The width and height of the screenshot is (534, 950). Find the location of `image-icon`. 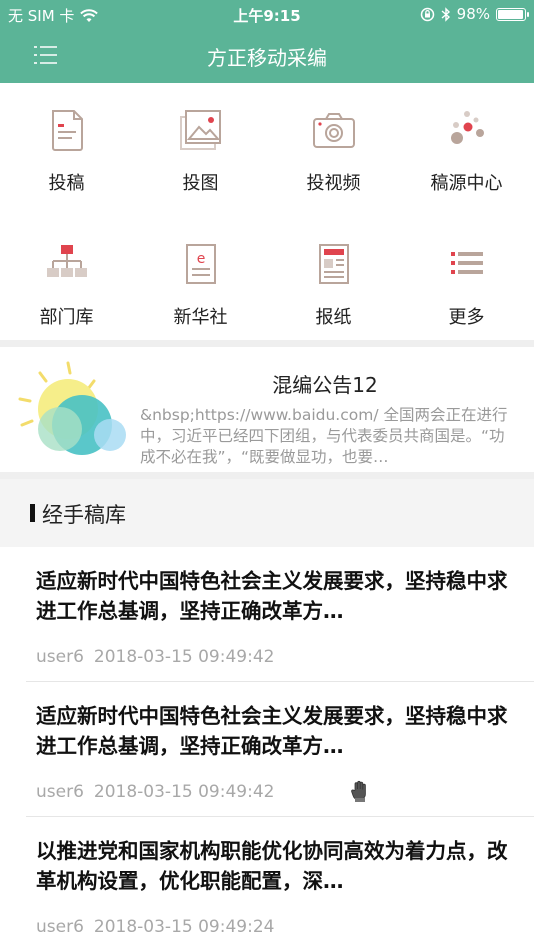

image-icon is located at coordinates (200, 130).